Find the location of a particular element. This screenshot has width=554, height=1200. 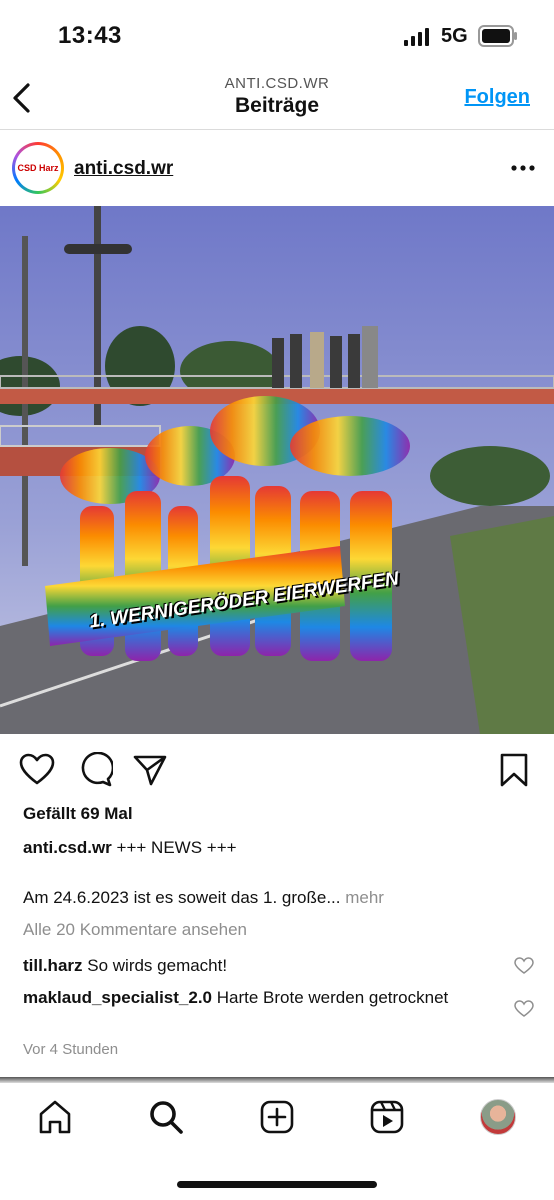

follow-button: Folgen is located at coordinates (497, 97).